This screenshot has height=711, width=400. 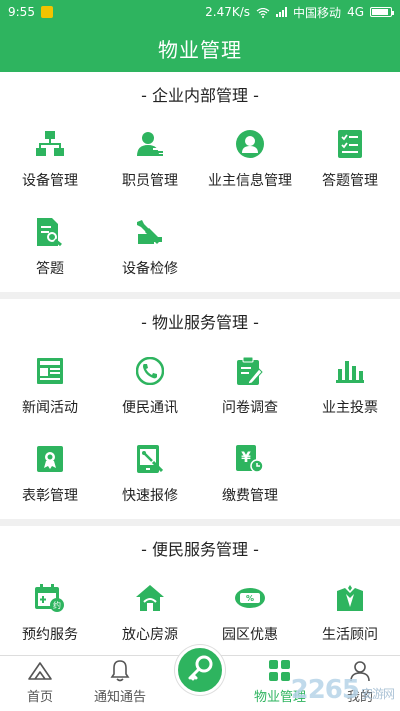 What do you see at coordinates (46, 12) in the screenshot?
I see `app-notification-icon` at bounding box center [46, 12].